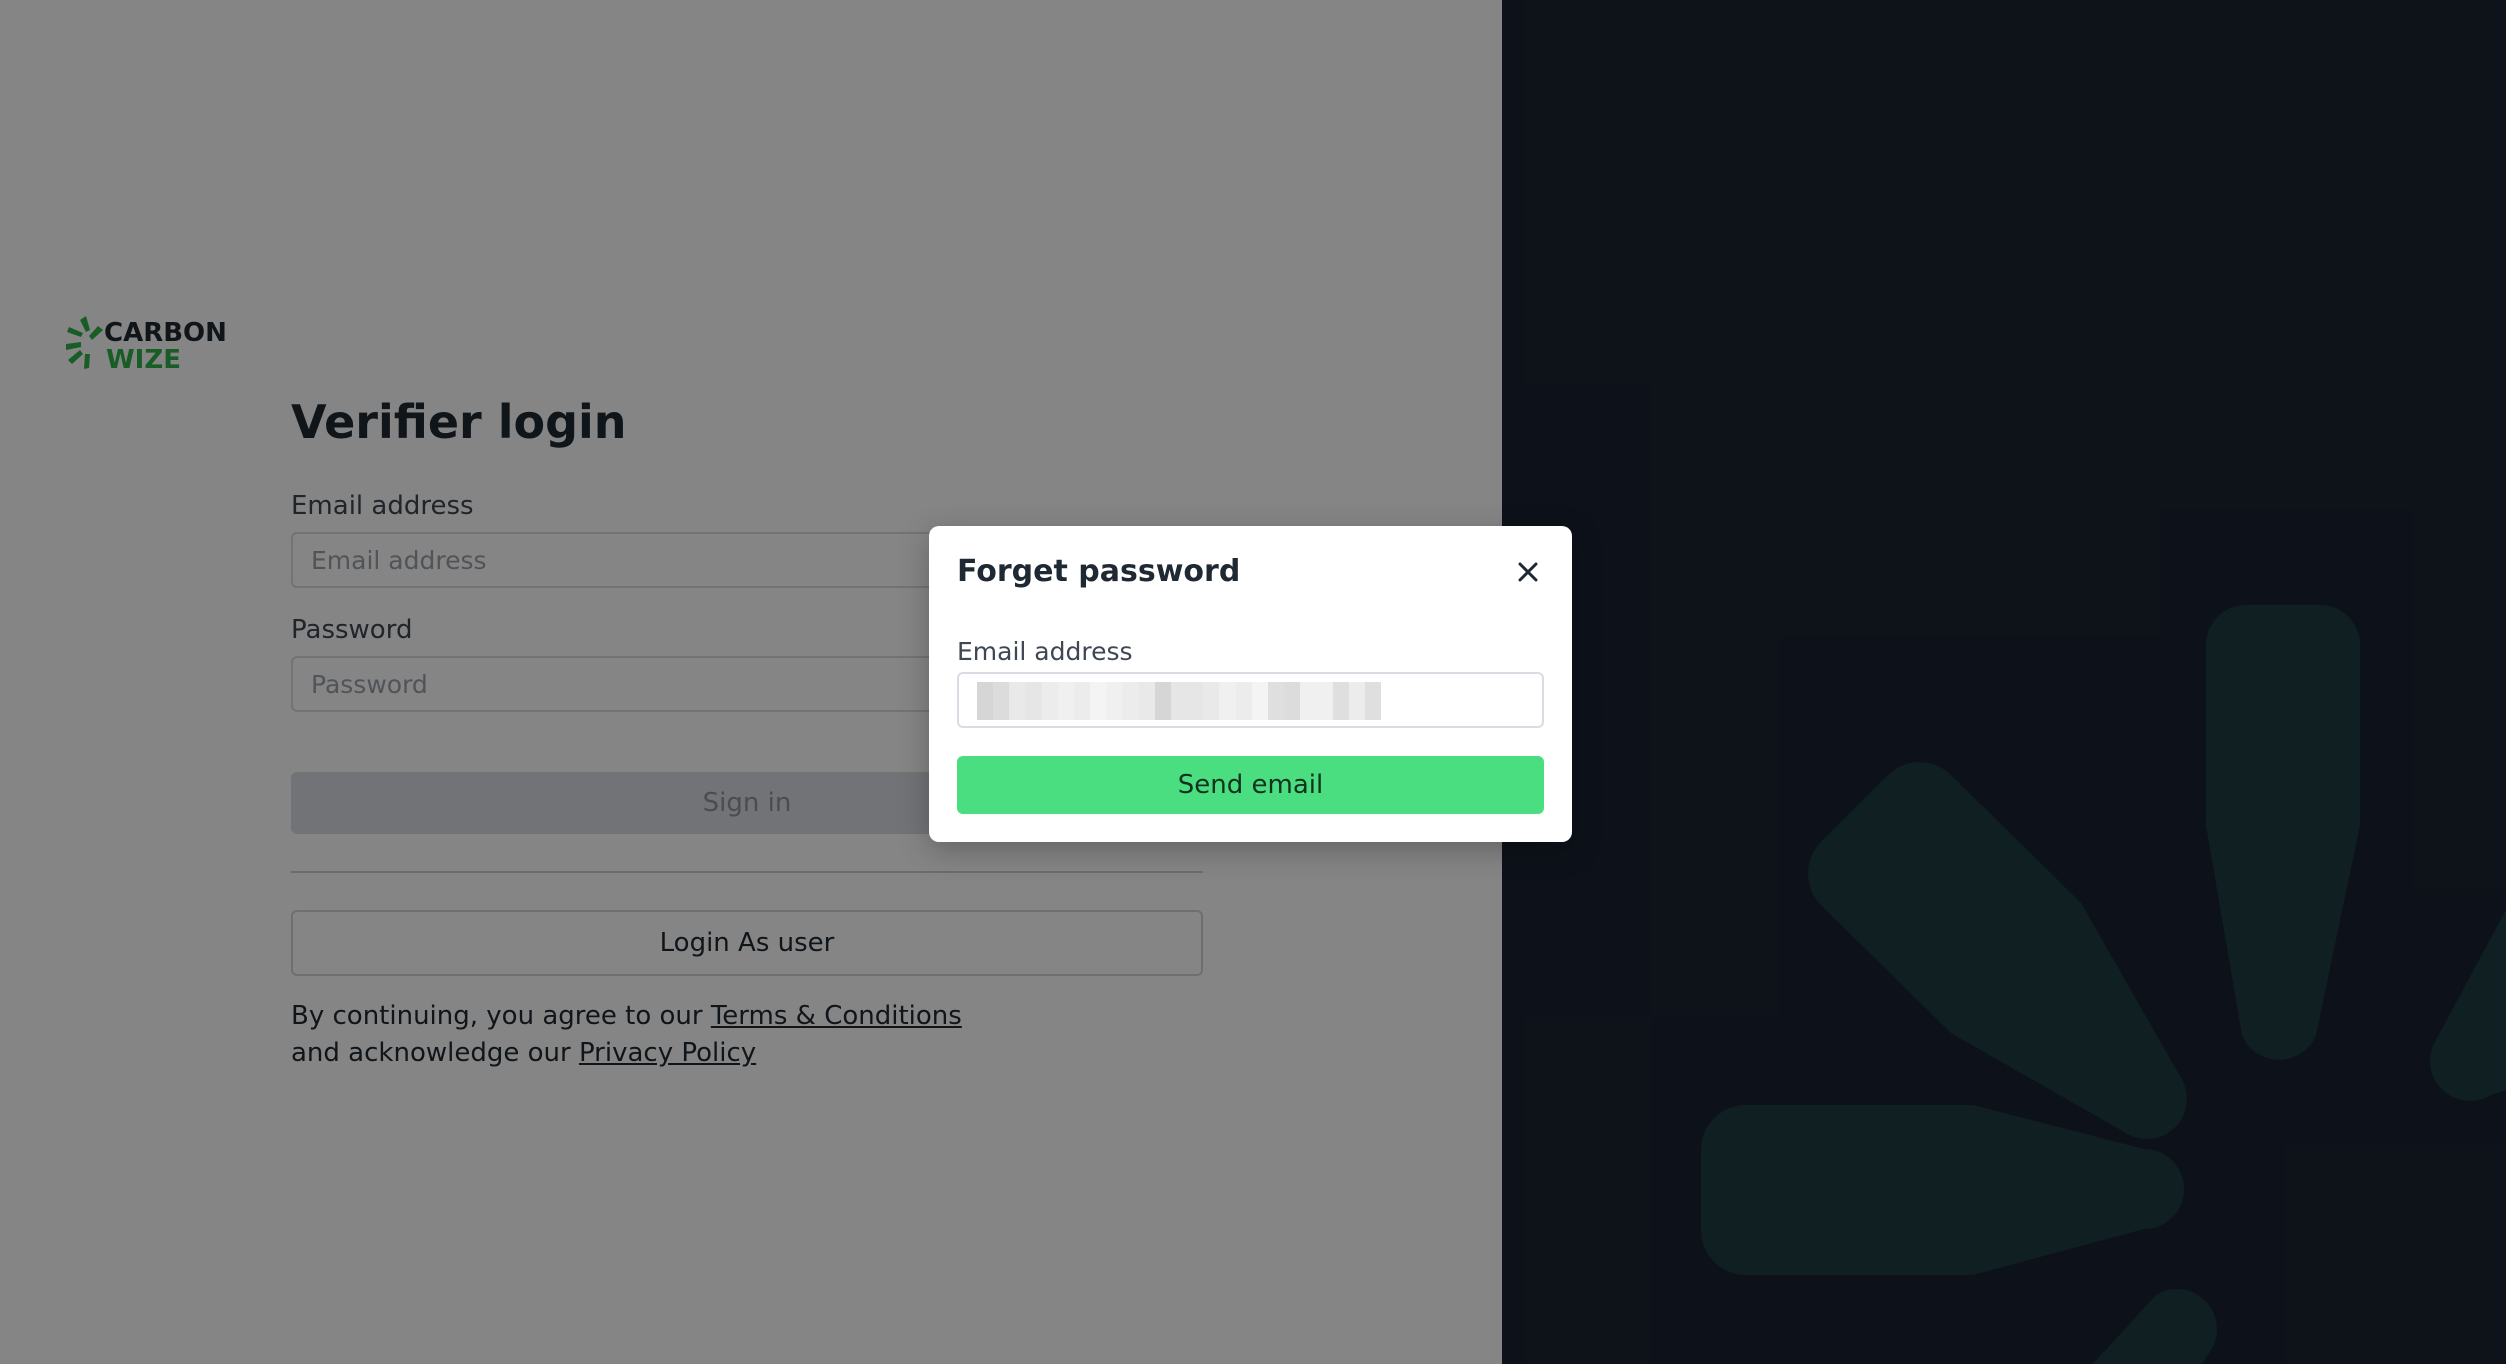  Describe the element at coordinates (1099, 571) in the screenshot. I see `modal-title: Forget password` at that location.